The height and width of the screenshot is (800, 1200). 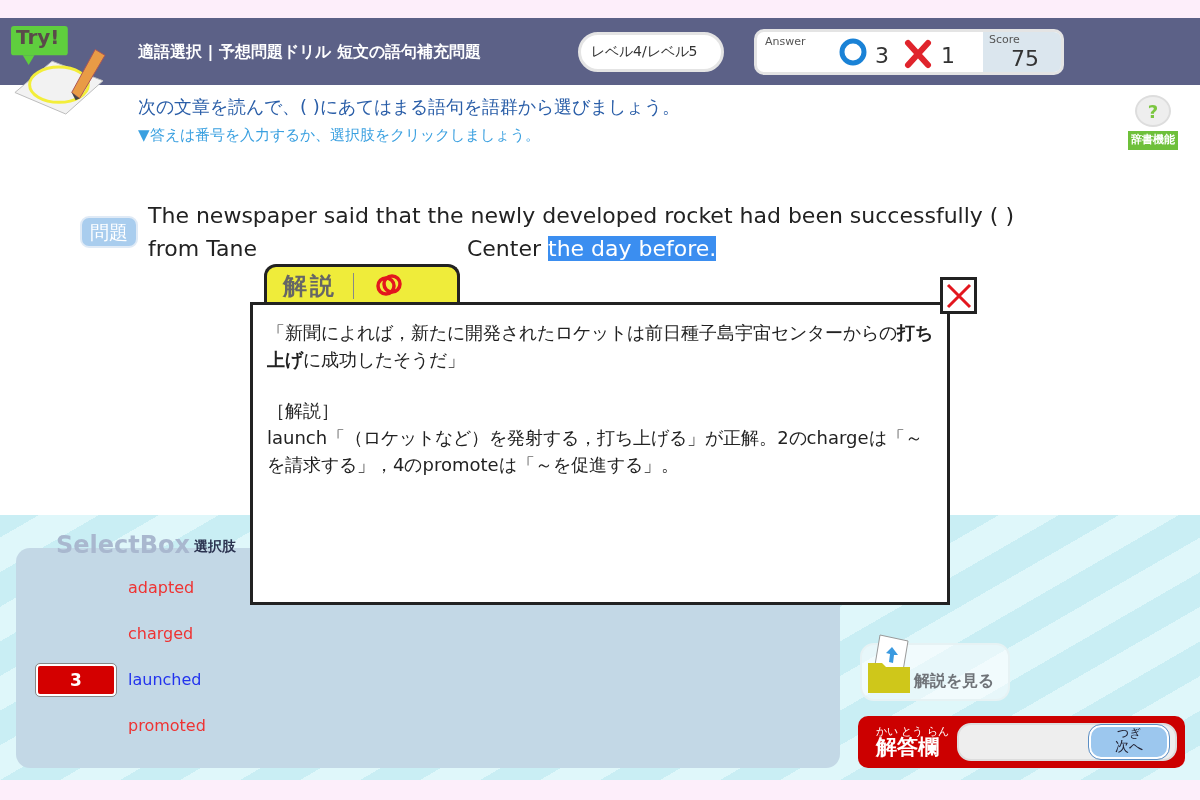 I want to click on page-title: 適語選択 | 予想問題ドリル 短文の語句補充問題, so click(x=310, y=51).